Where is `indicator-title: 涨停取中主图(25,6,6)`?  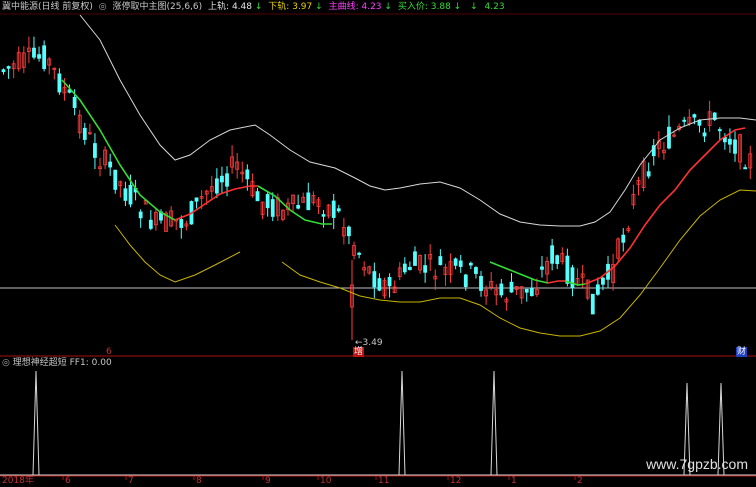
indicator-title: 涨停取中主图(25,6,6) is located at coordinates (157, 7).